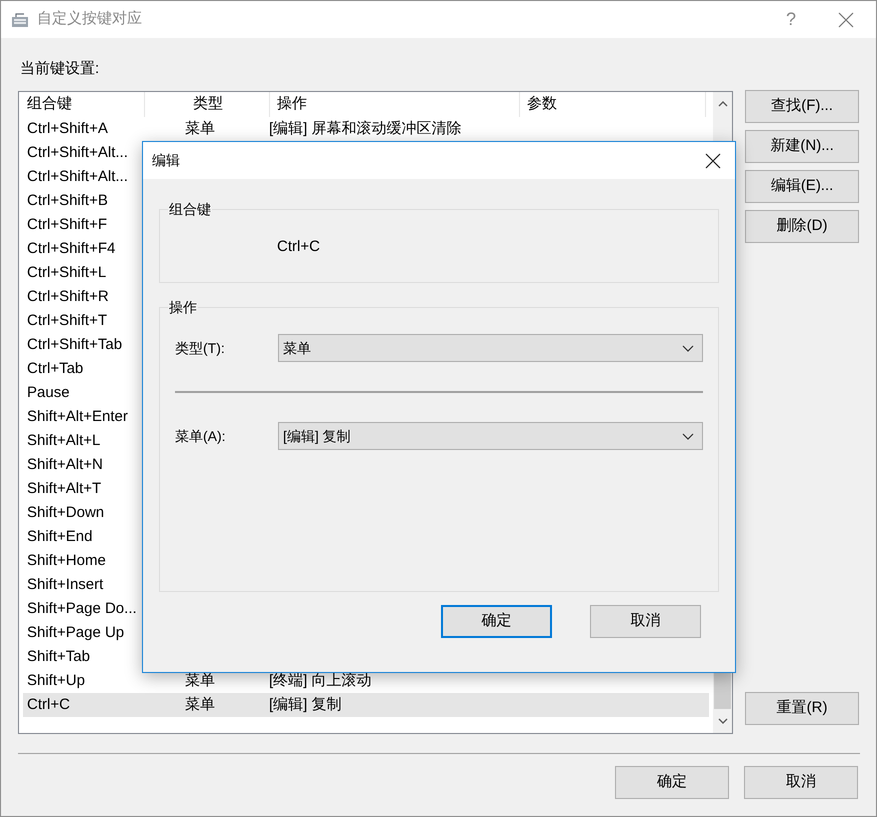 The height and width of the screenshot is (817, 877). What do you see at coordinates (75, 632) in the screenshot?
I see `key-cell: Shift+Page Up` at bounding box center [75, 632].